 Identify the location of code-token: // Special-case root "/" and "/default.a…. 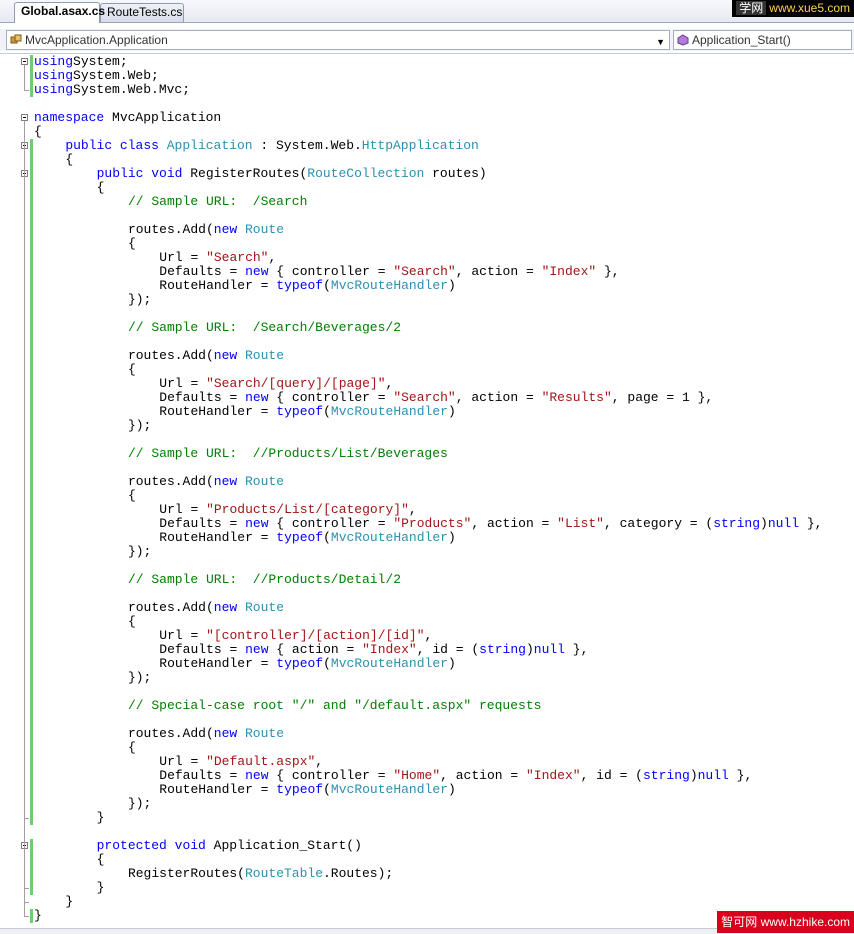
(334, 705).